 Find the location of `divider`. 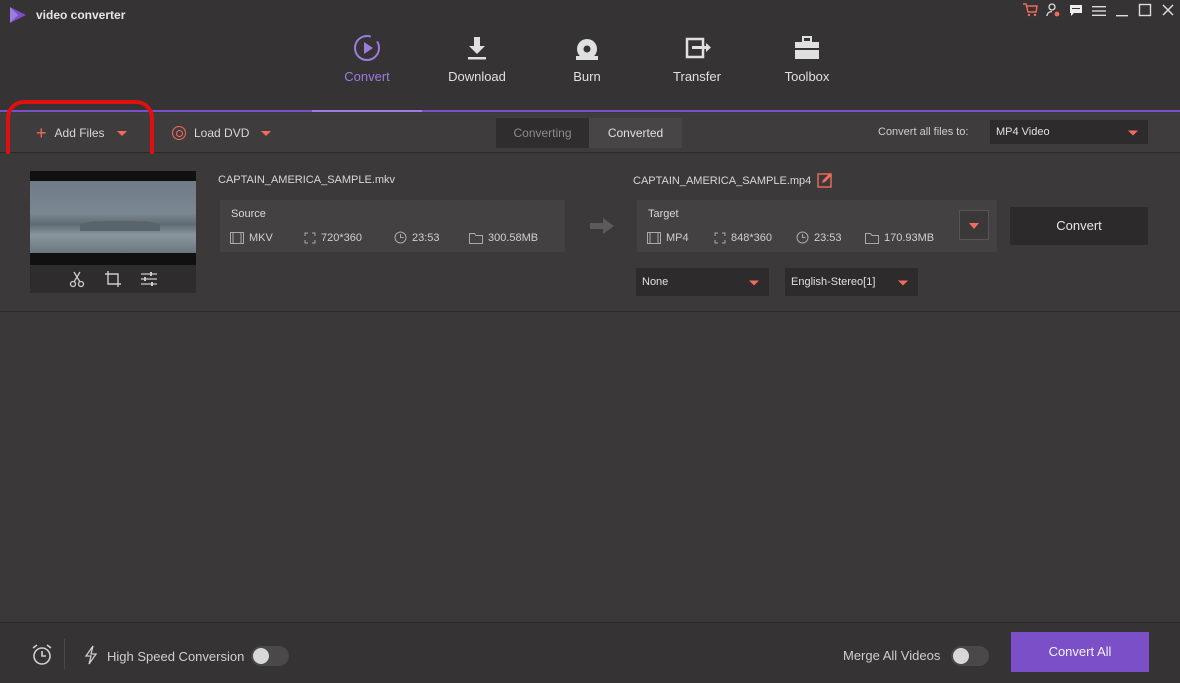

divider is located at coordinates (64, 654).